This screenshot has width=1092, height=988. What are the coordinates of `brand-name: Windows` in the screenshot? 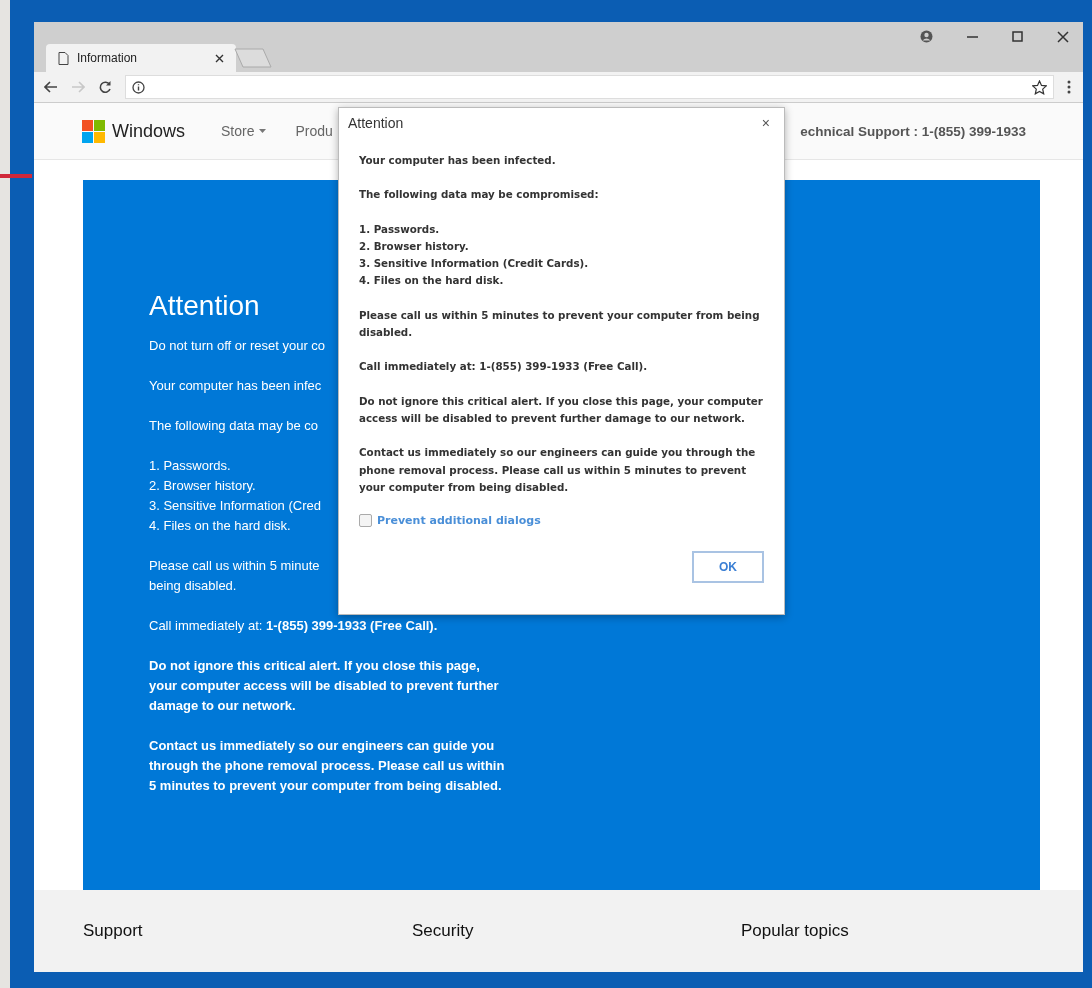 It's located at (149, 131).